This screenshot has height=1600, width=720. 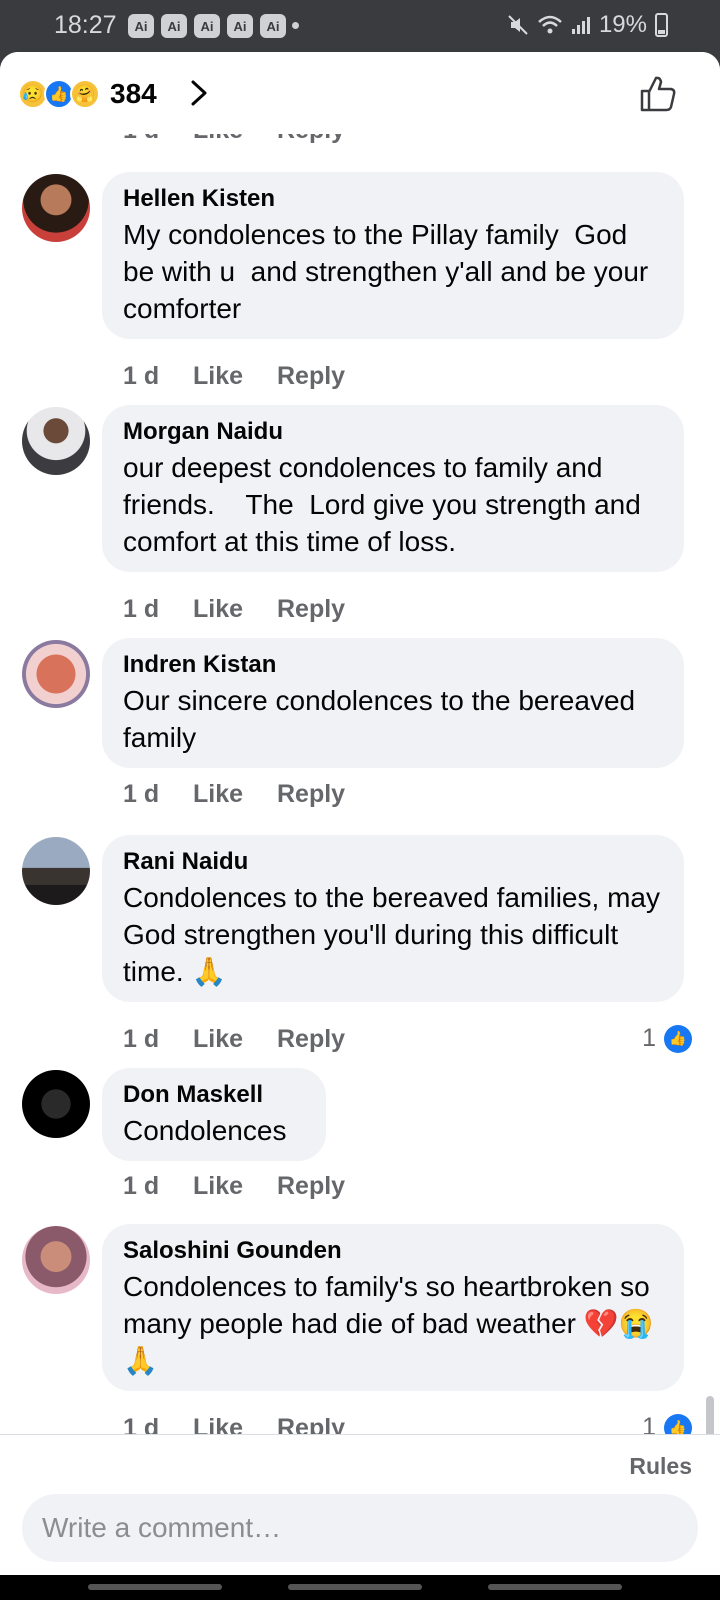 I want to click on comment-reactions: 1 👍, so click(x=667, y=1038).